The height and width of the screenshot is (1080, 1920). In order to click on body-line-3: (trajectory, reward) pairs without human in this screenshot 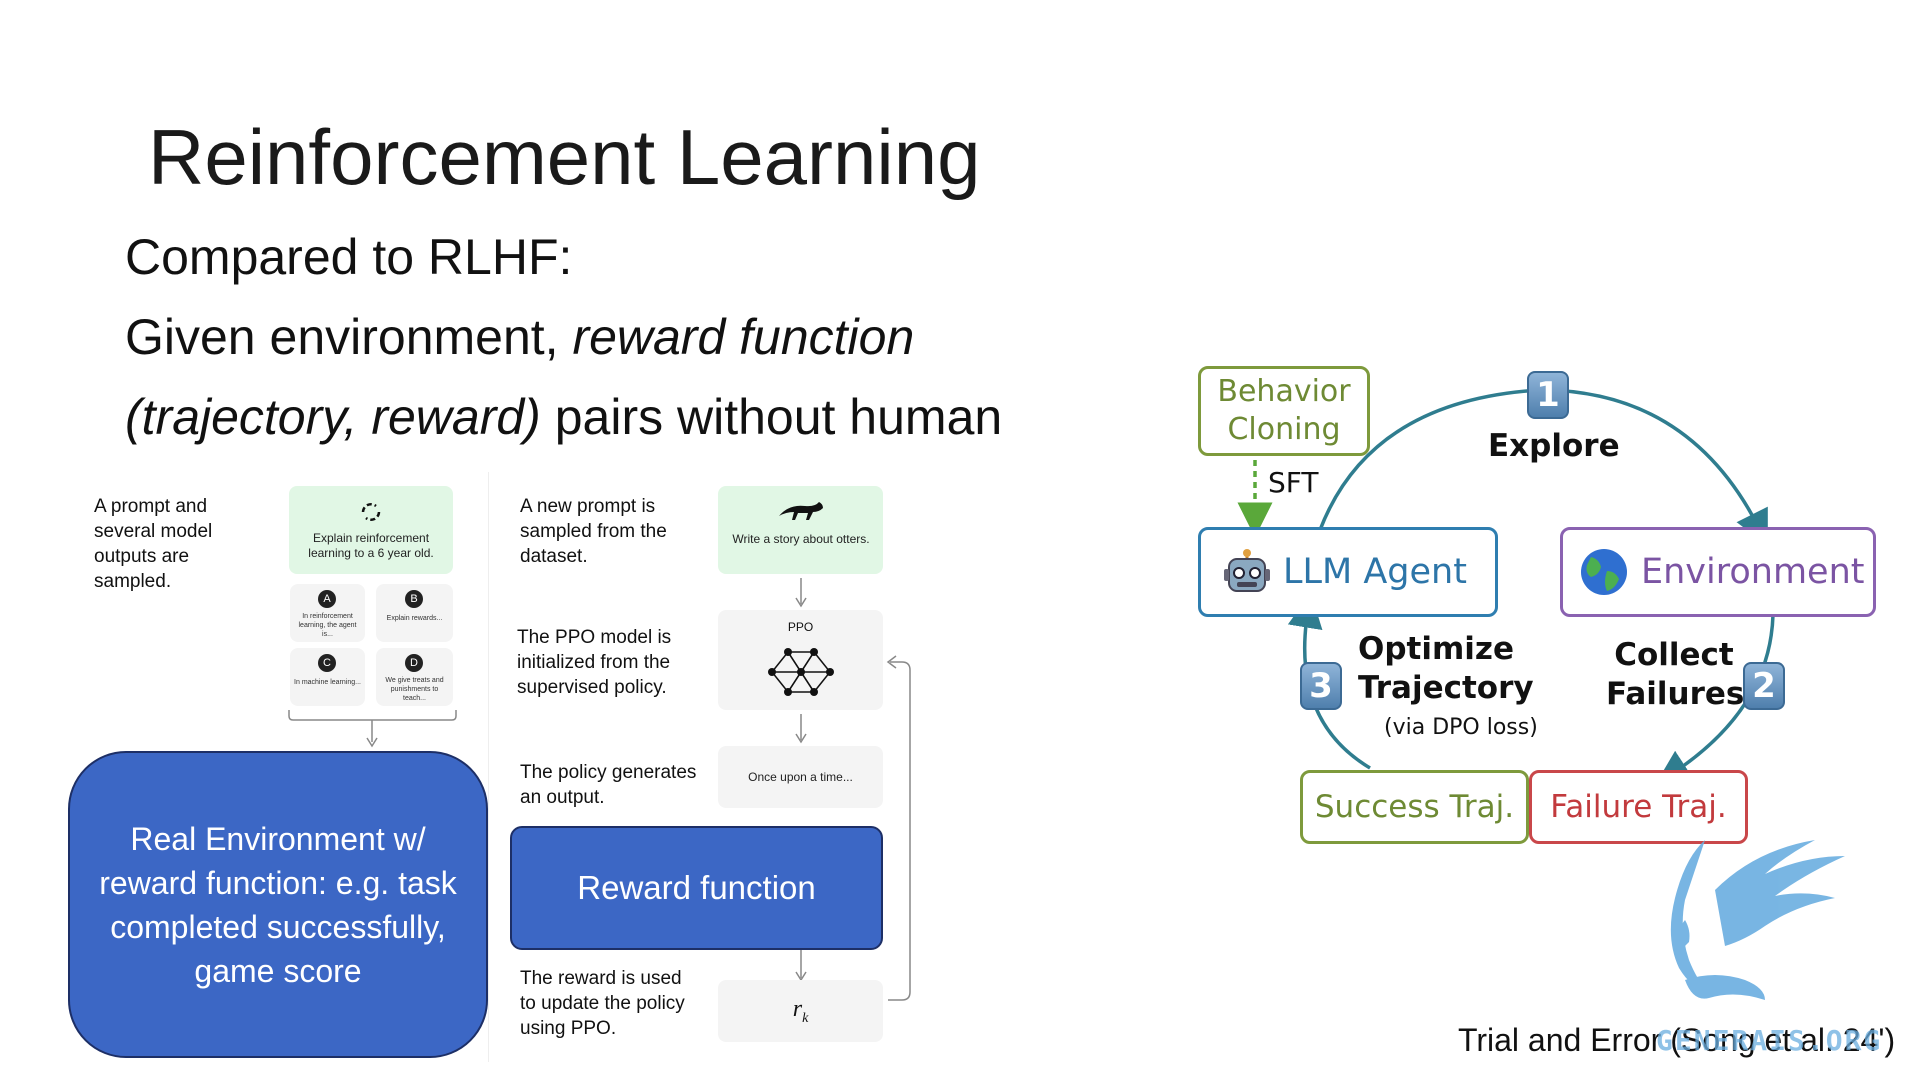, I will do `click(563, 417)`.